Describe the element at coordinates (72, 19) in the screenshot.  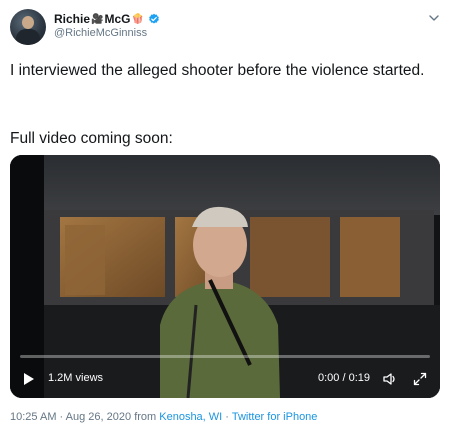
I see `display-name: Richie` at that location.